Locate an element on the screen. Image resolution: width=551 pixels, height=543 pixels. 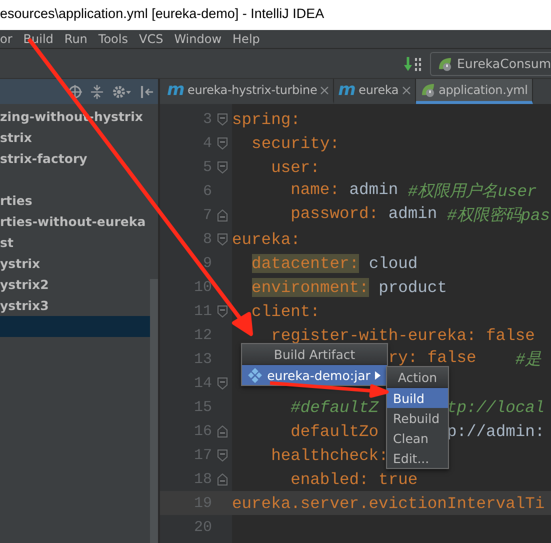
code-text: datacenter: is located at coordinates (306, 263).